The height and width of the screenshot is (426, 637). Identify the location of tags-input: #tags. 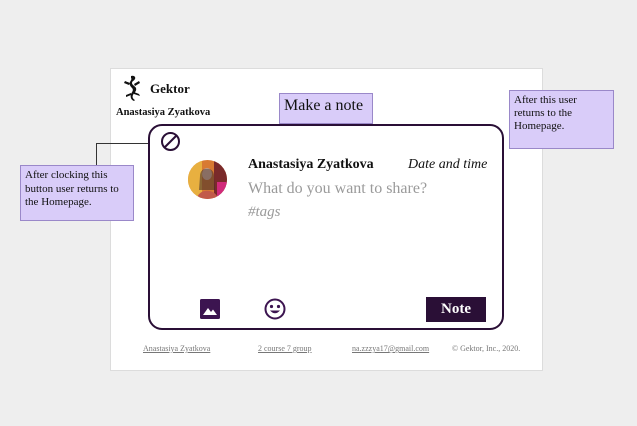
(264, 212).